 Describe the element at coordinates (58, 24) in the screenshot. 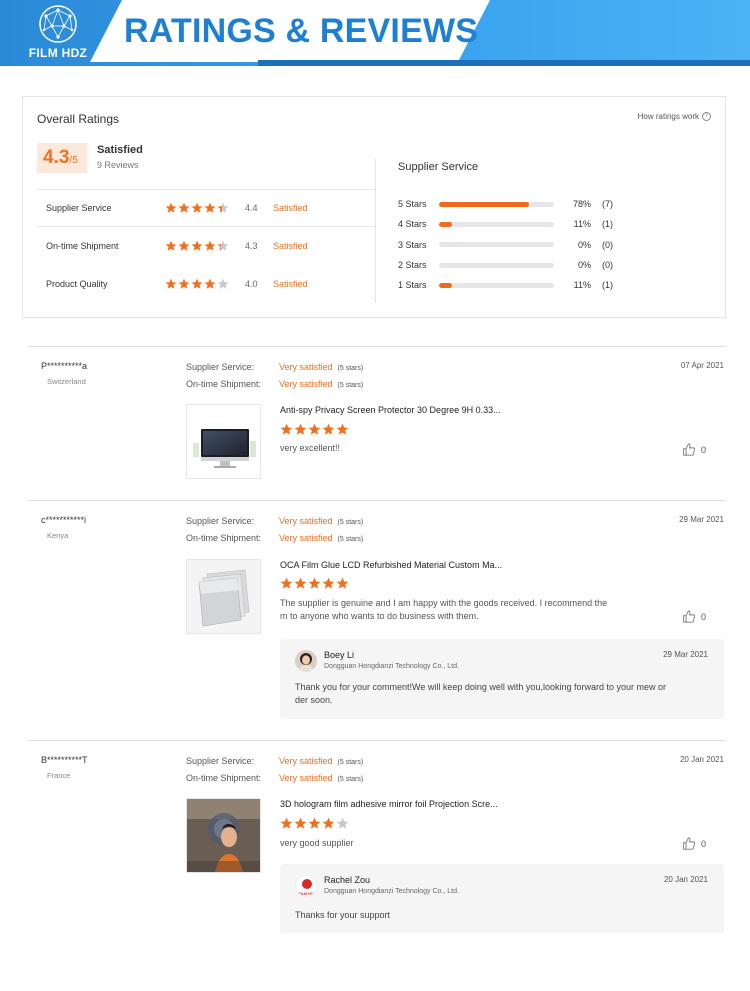

I see `globe-logo-icon` at that location.